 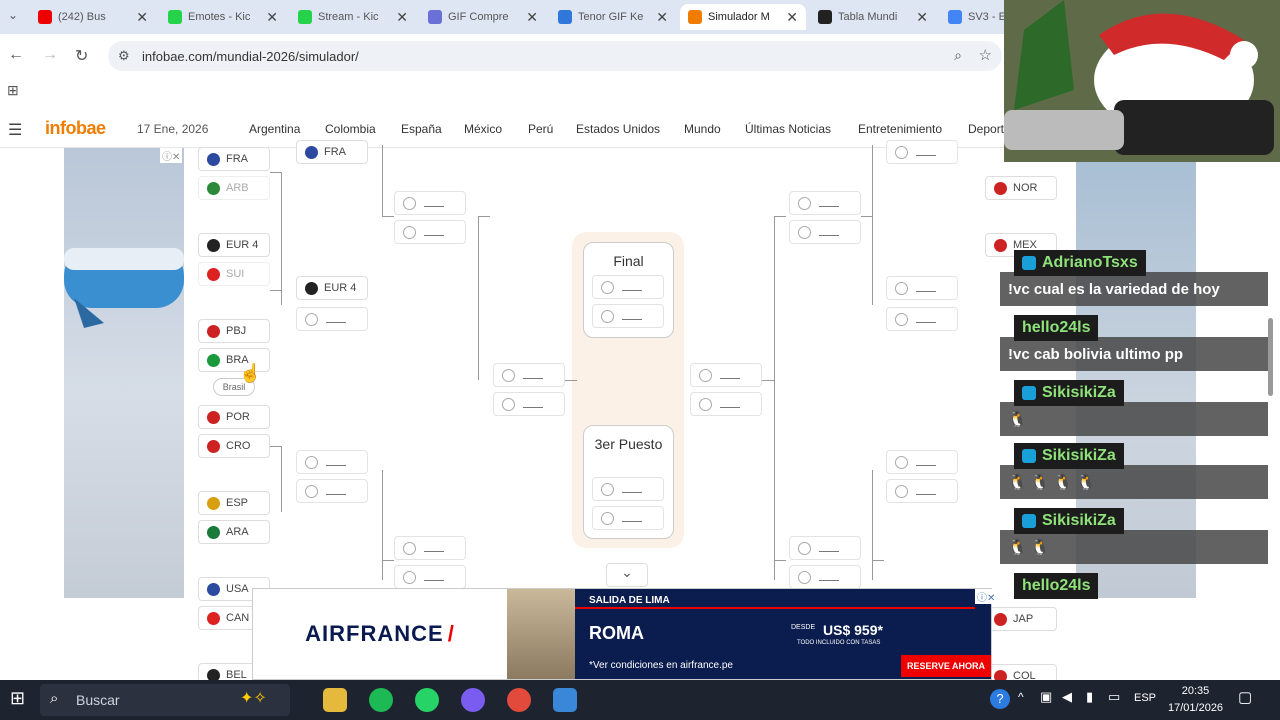 I want to click on help-icon: ?, so click(x=1000, y=699).